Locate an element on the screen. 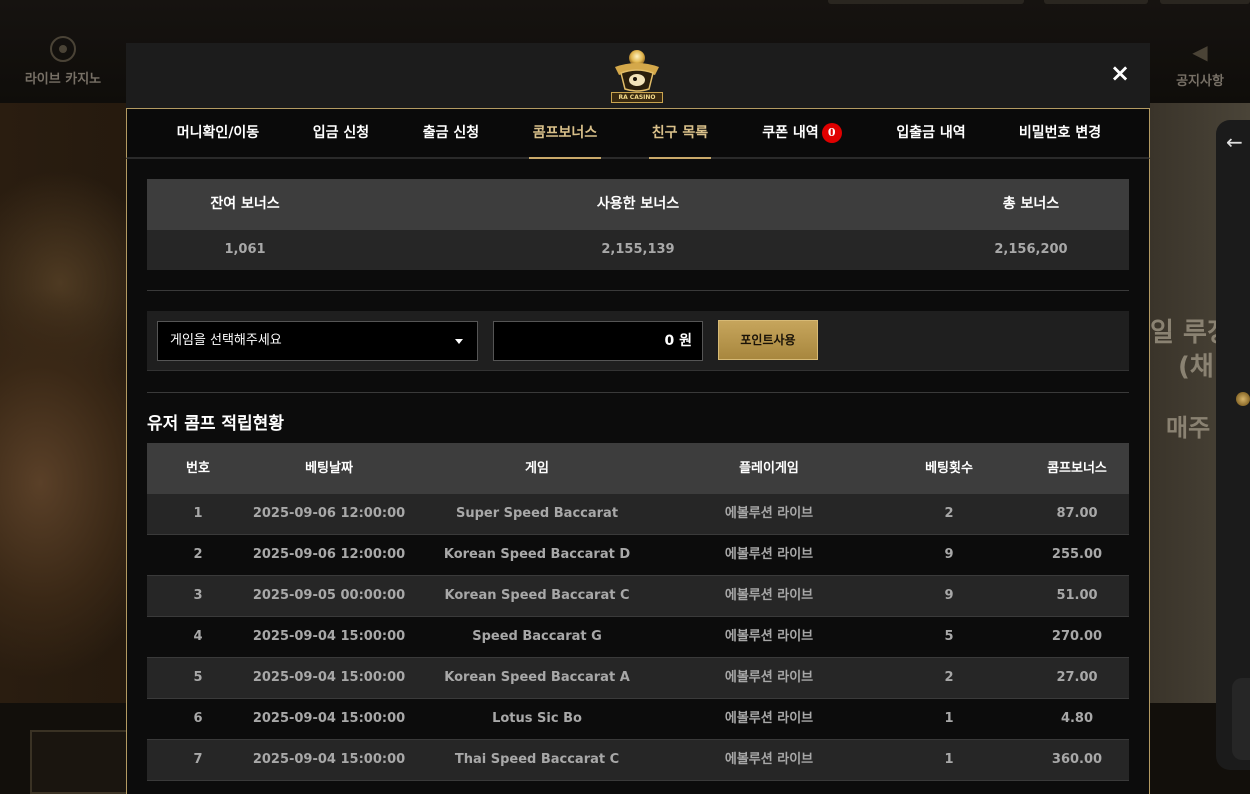 This screenshot has height=794, width=1250. game-select-value: 게임을 선택해주세요 is located at coordinates (226, 340).